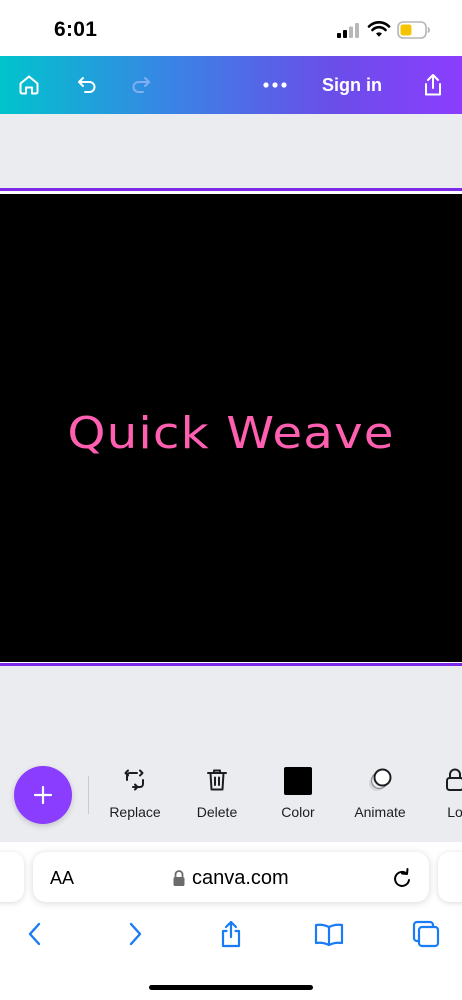  What do you see at coordinates (402, 881) in the screenshot?
I see `reload-icon` at bounding box center [402, 881].